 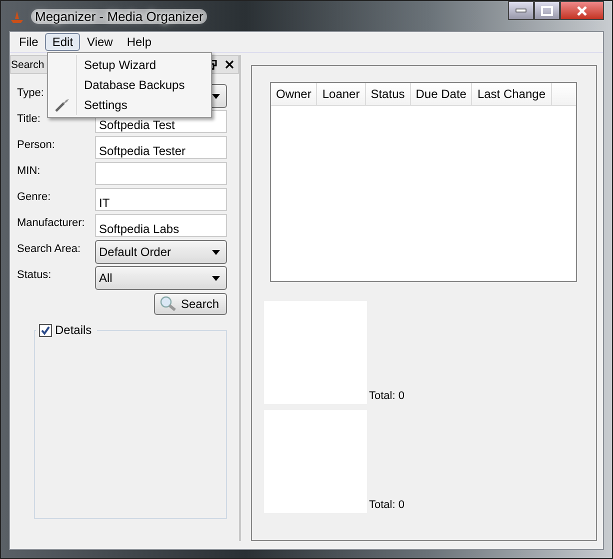 What do you see at coordinates (27, 64) in the screenshot?
I see `panel-title: Search` at bounding box center [27, 64].